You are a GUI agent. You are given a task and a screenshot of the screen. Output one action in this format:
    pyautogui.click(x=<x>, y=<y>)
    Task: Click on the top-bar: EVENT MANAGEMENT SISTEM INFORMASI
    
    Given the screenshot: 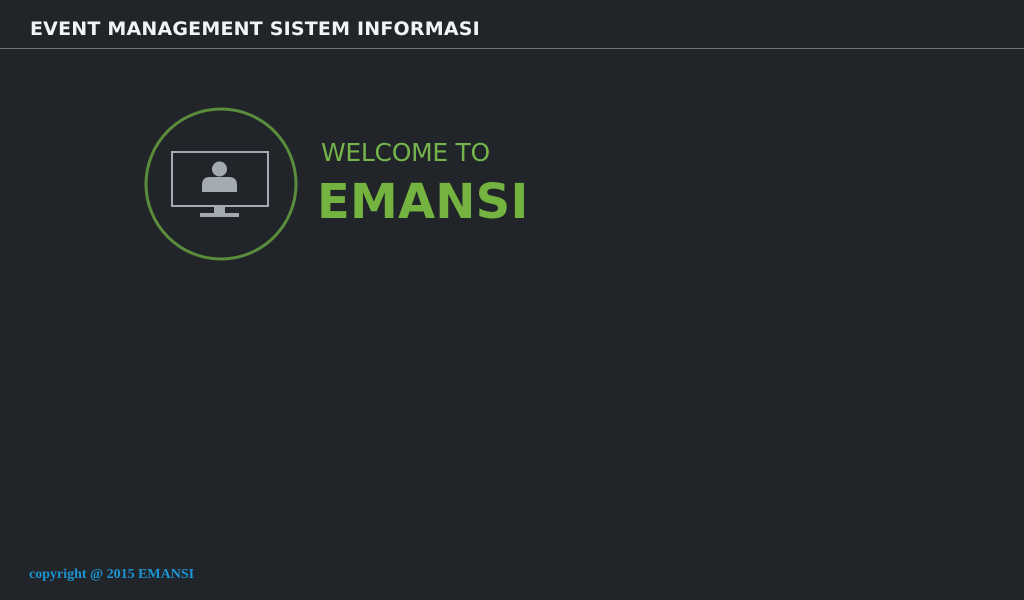 What is the action you would take?
    pyautogui.click(x=512, y=24)
    